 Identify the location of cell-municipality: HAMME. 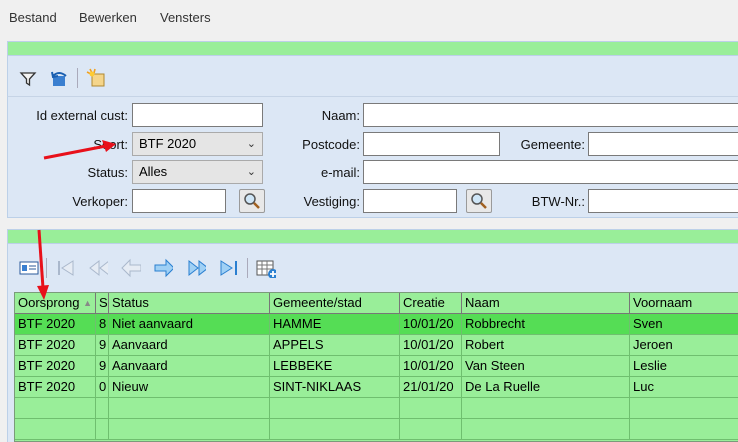
(335, 324).